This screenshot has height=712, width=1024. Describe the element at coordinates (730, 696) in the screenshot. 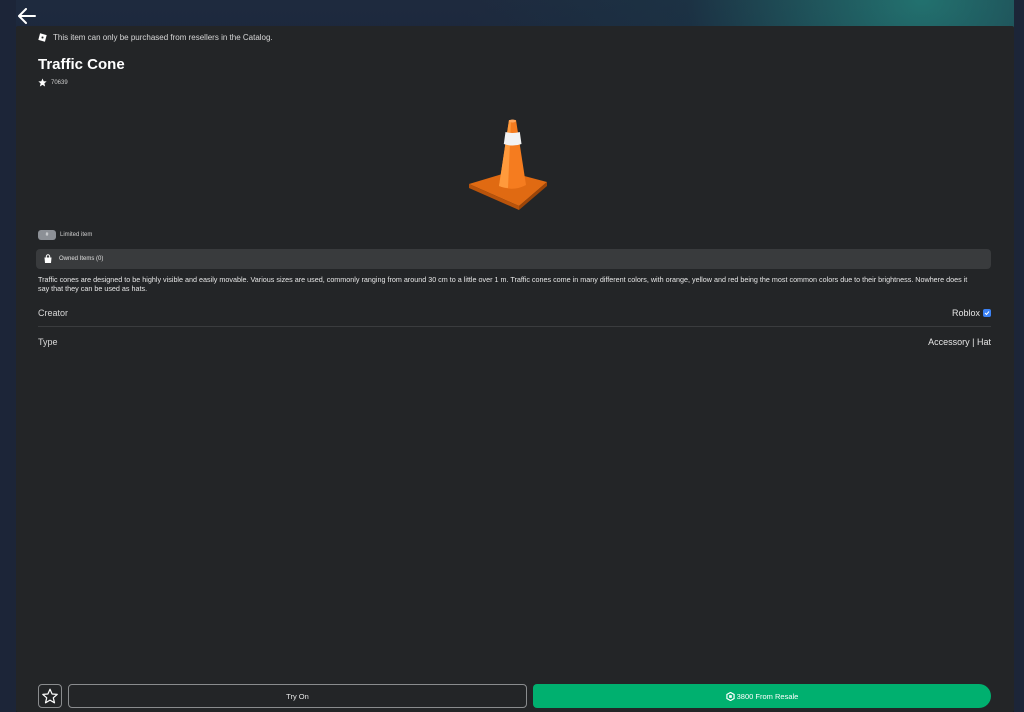

I see `robux-icon` at that location.